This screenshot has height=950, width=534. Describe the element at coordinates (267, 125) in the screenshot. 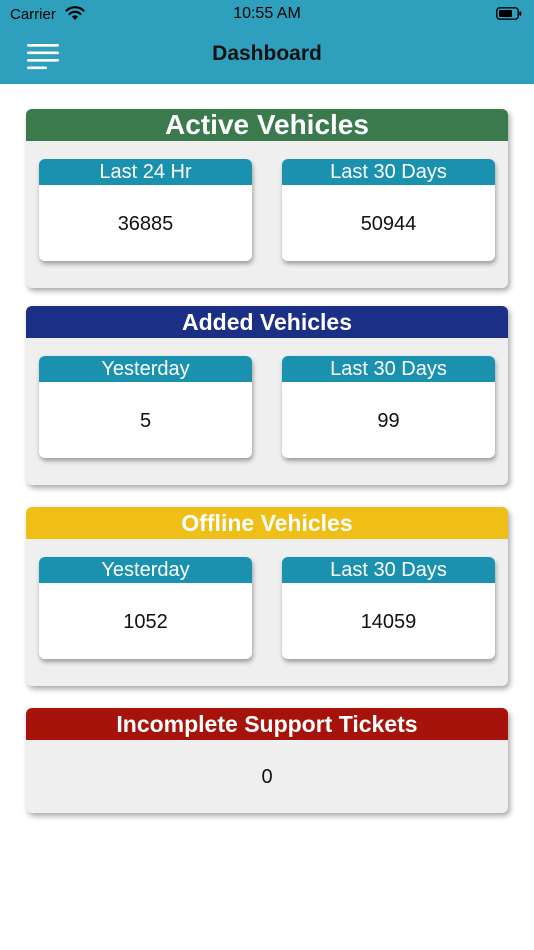

I see `active-vehicles-title: Active Vehicles` at that location.